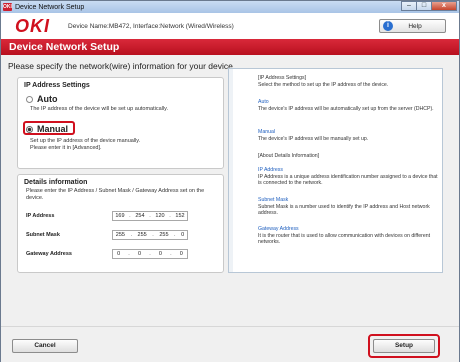 The image size is (460, 362). What do you see at coordinates (270, 170) in the screenshot?
I see `help-ip-heading: IP Address` at bounding box center [270, 170].